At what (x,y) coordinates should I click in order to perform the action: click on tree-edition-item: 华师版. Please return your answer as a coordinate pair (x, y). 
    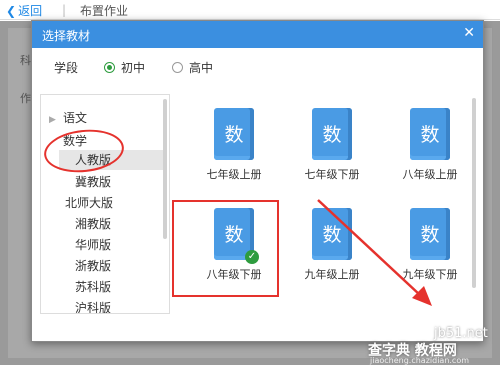
    Looking at the image, I should click on (93, 244).